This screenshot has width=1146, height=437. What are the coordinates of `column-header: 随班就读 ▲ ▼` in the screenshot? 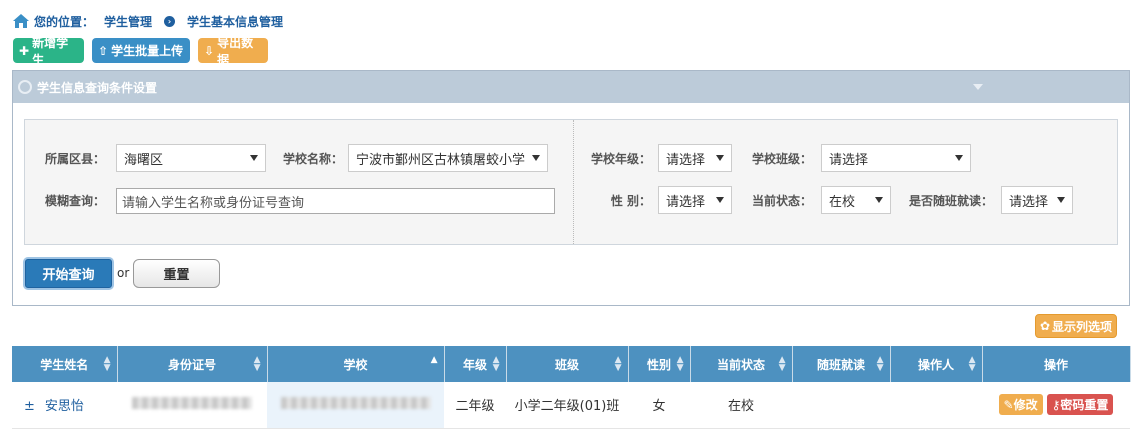 It's located at (841, 364).